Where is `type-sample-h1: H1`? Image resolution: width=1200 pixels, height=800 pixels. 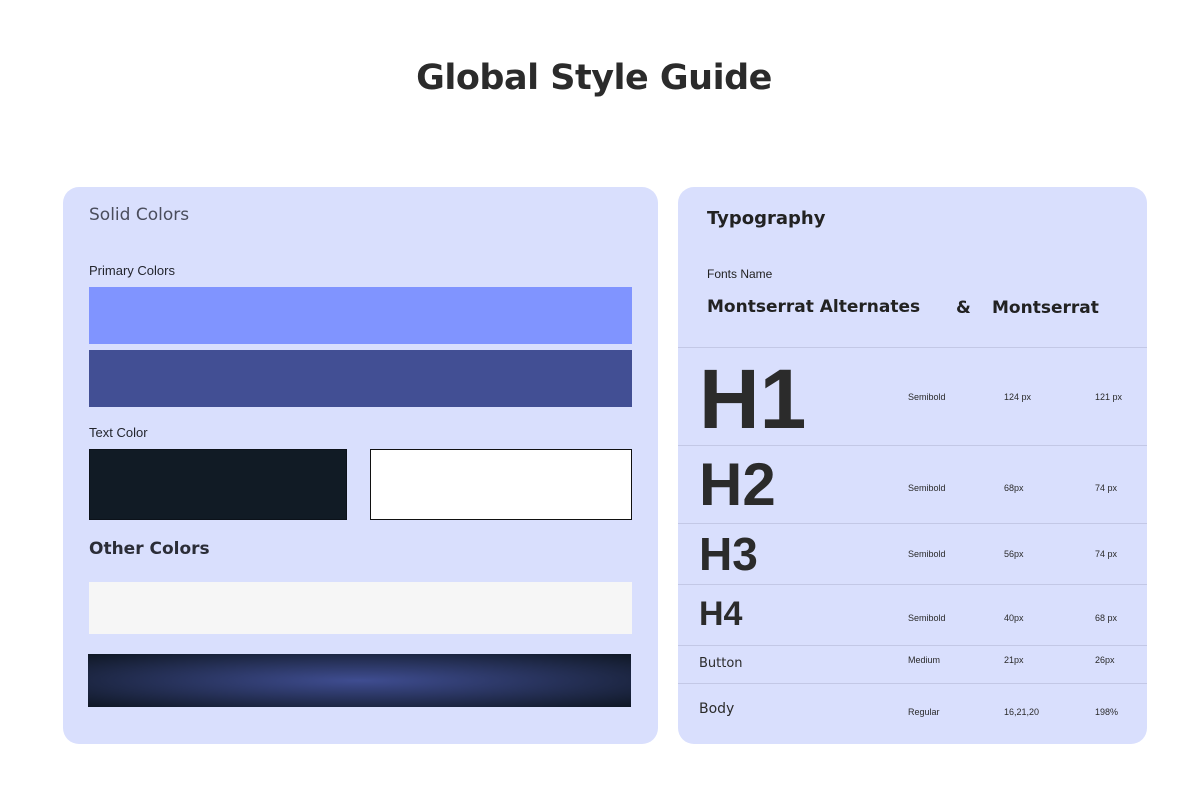
type-sample-h1: H1 is located at coordinates (753, 399).